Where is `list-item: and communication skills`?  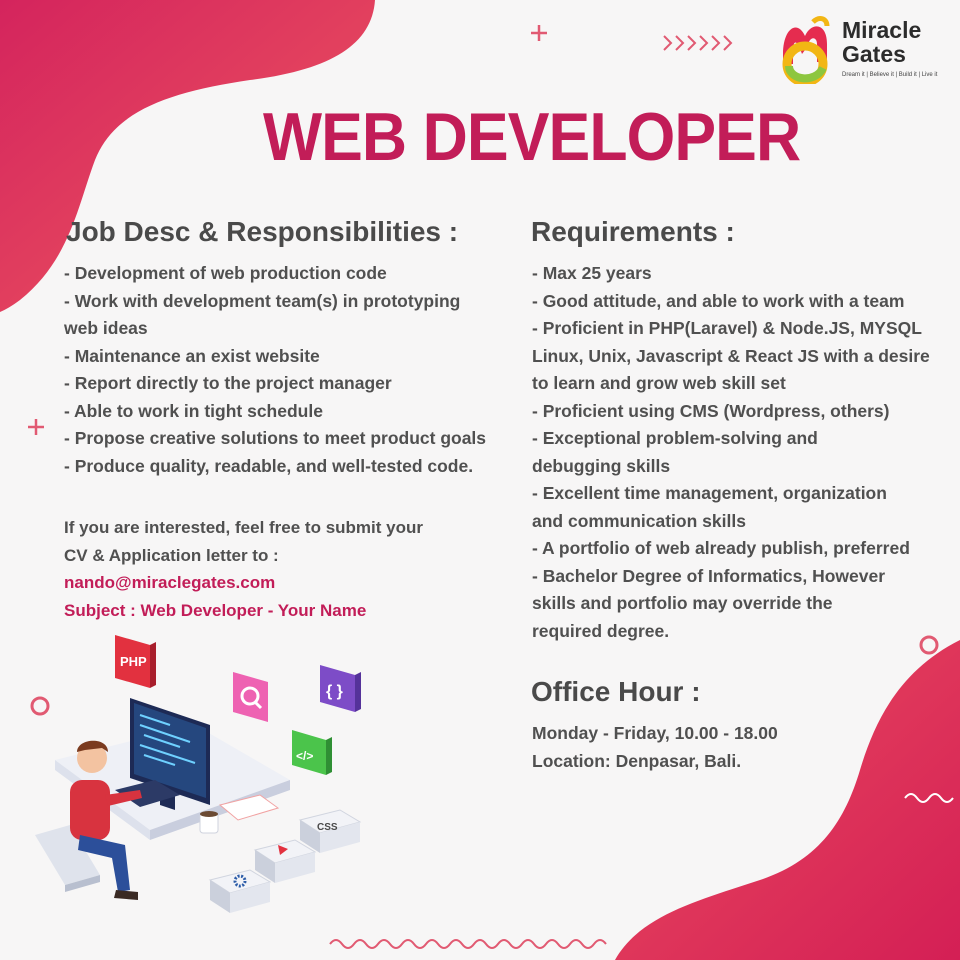 list-item: and communication skills is located at coordinates (639, 520).